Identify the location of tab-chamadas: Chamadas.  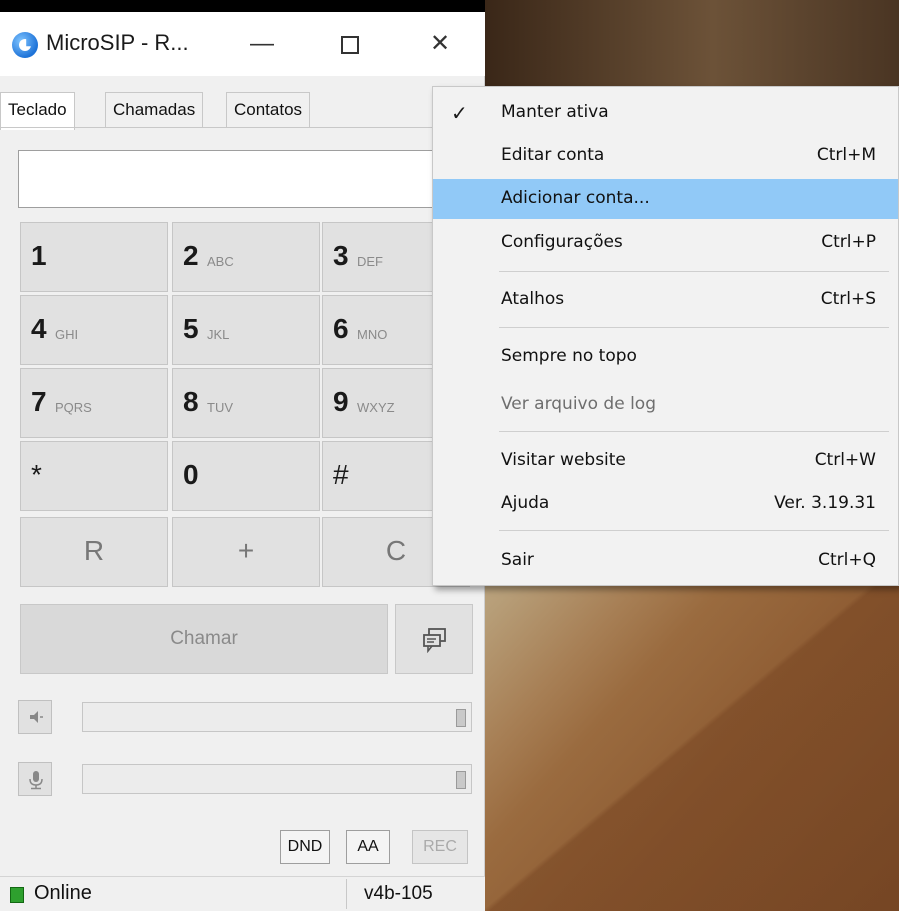
(154, 110).